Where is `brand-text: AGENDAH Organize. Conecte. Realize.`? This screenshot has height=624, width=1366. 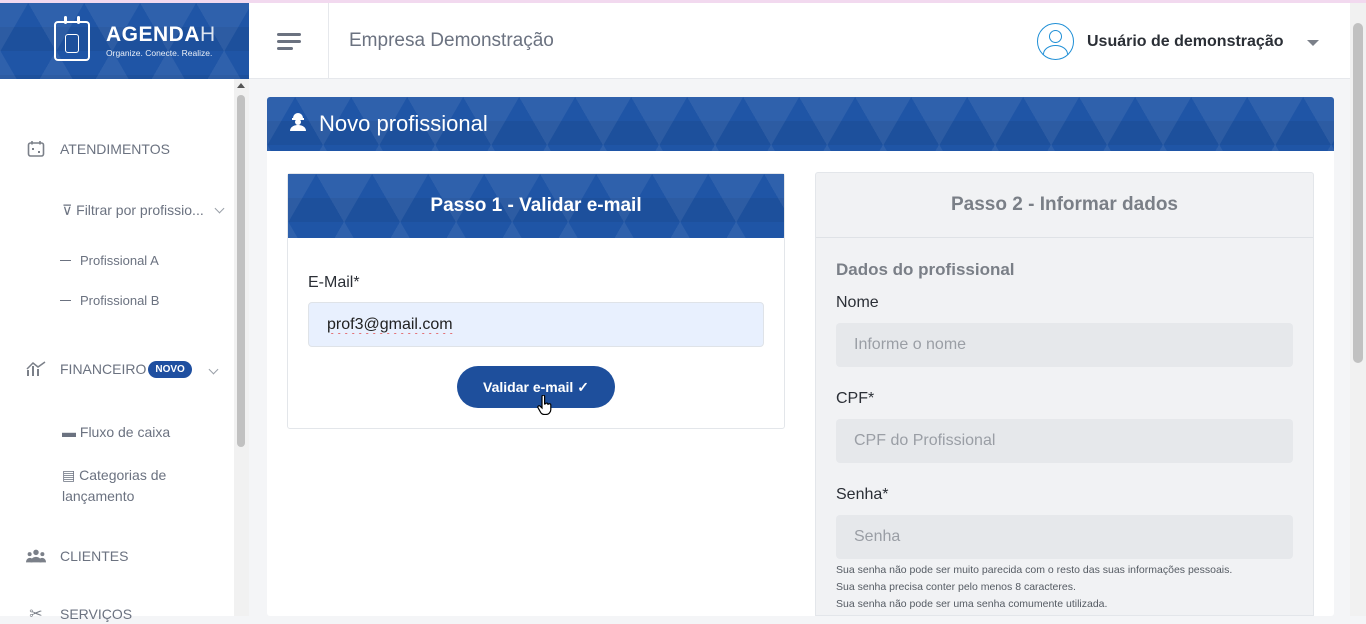
brand-text: AGENDAH Organize. Conecte. Realize. is located at coordinates (161, 41).